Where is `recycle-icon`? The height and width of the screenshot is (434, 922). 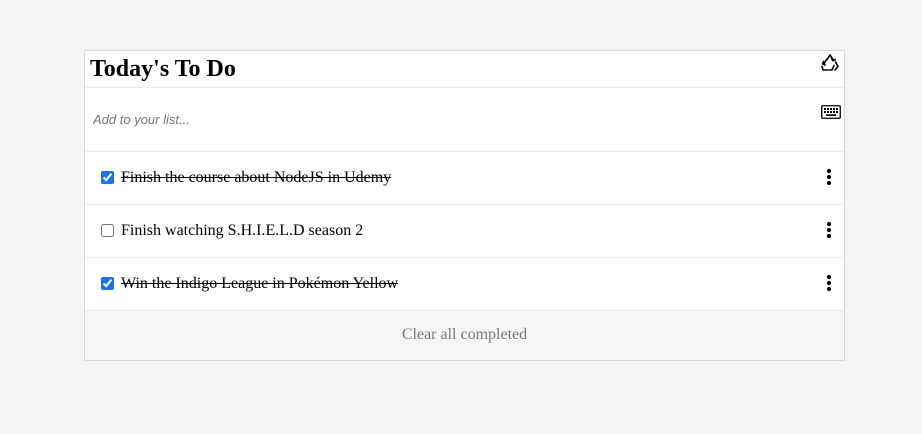
recycle-icon is located at coordinates (830, 63).